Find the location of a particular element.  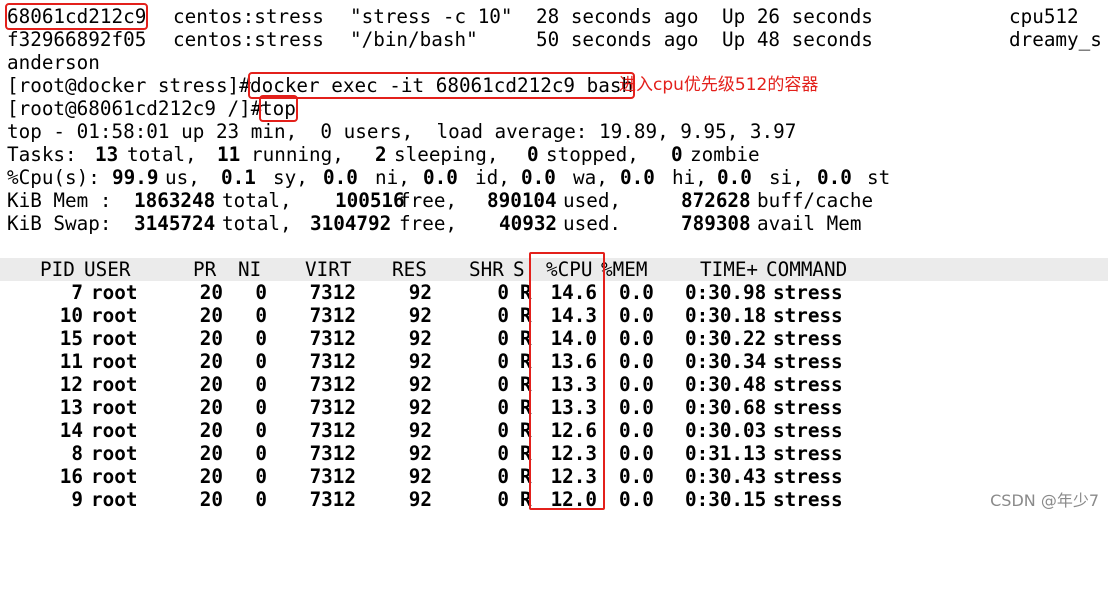

process-row: 10 root 20 0 7312 92 0 R 14.3 0.0 0:30.18 stress is located at coordinates (561, 315).